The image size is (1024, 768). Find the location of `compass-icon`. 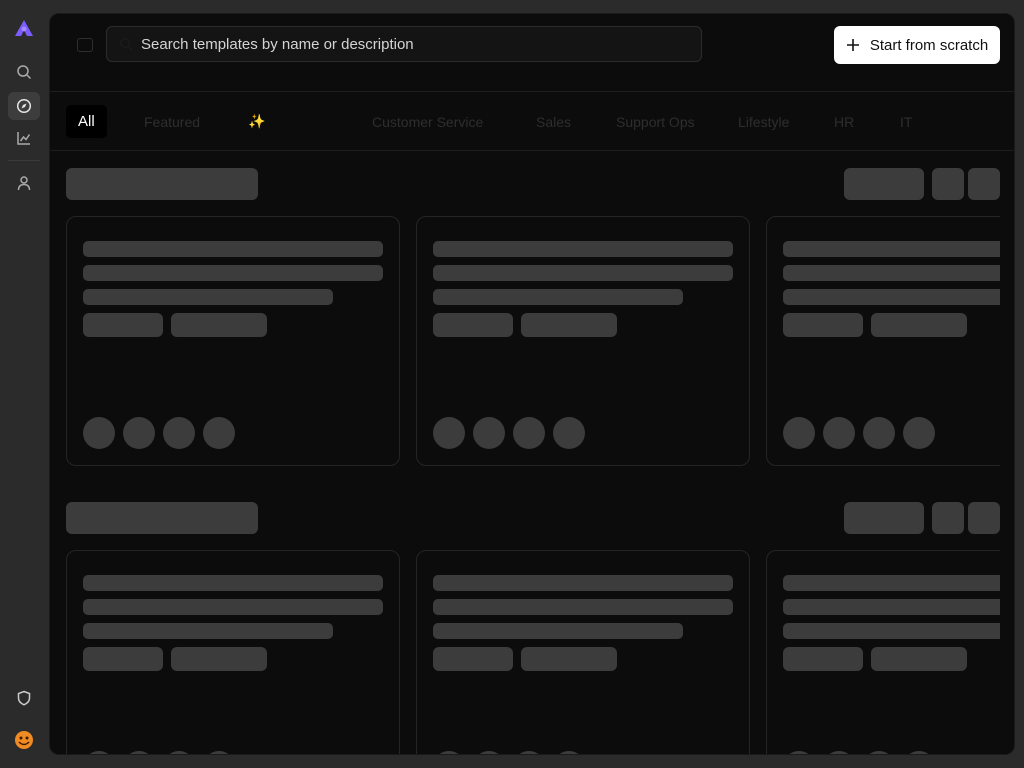

compass-icon is located at coordinates (24, 106).